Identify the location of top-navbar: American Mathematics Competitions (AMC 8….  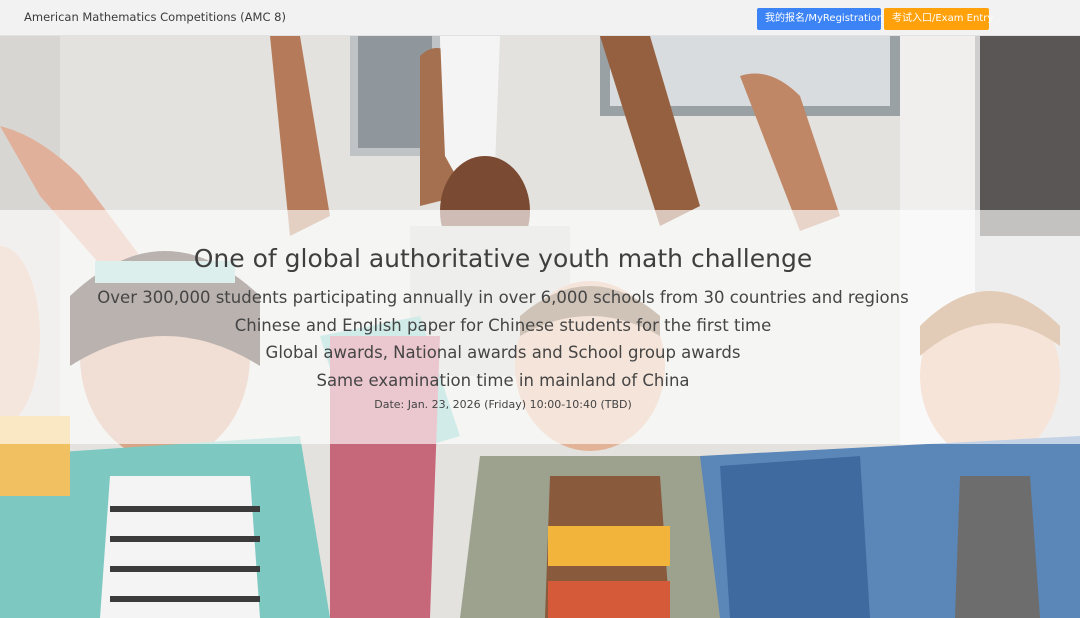
(540, 18).